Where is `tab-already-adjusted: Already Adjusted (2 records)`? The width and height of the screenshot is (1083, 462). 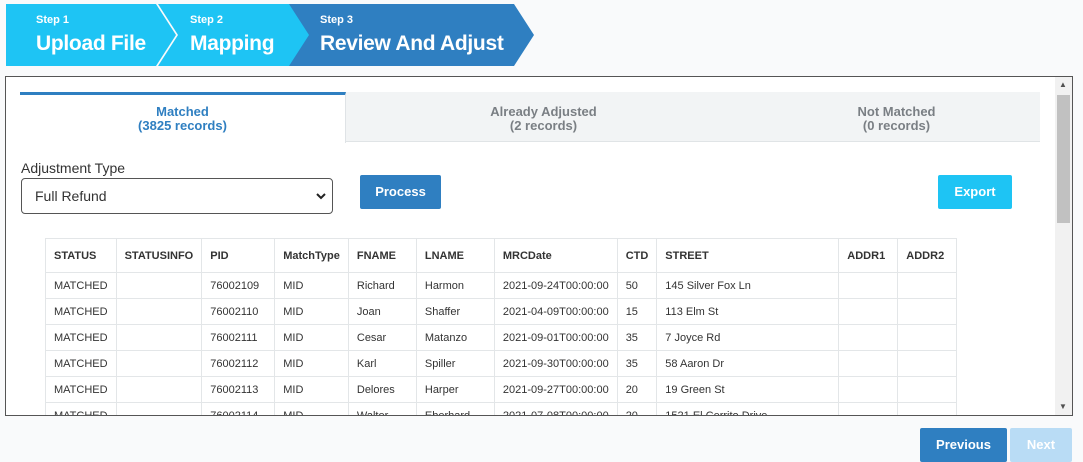
tab-already-adjusted: Already Adjusted (2 records) is located at coordinates (543, 117).